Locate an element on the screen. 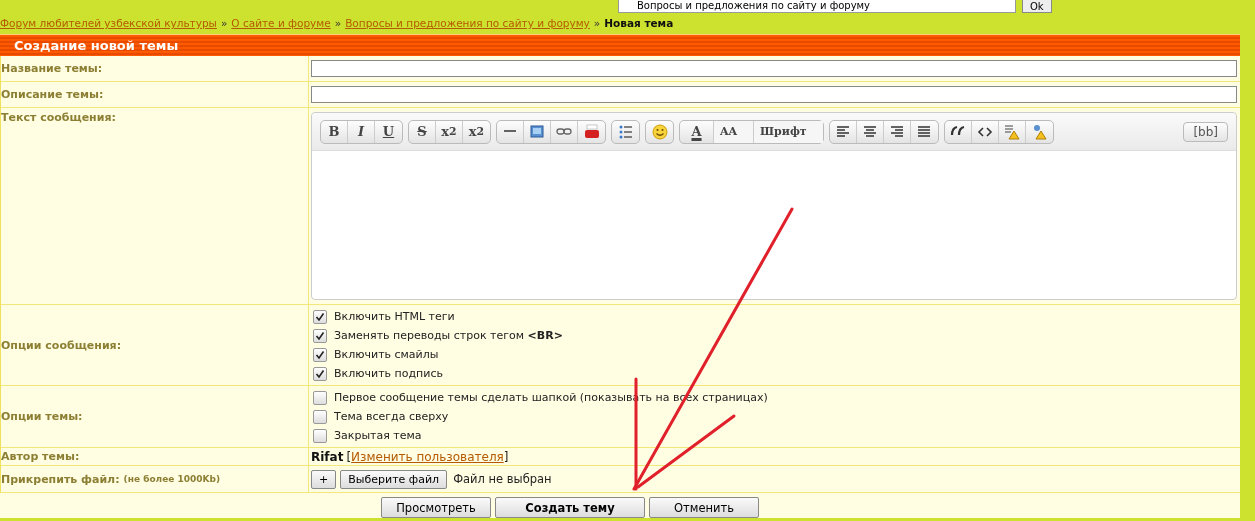  field-label: Опции темы: is located at coordinates (155, 417).